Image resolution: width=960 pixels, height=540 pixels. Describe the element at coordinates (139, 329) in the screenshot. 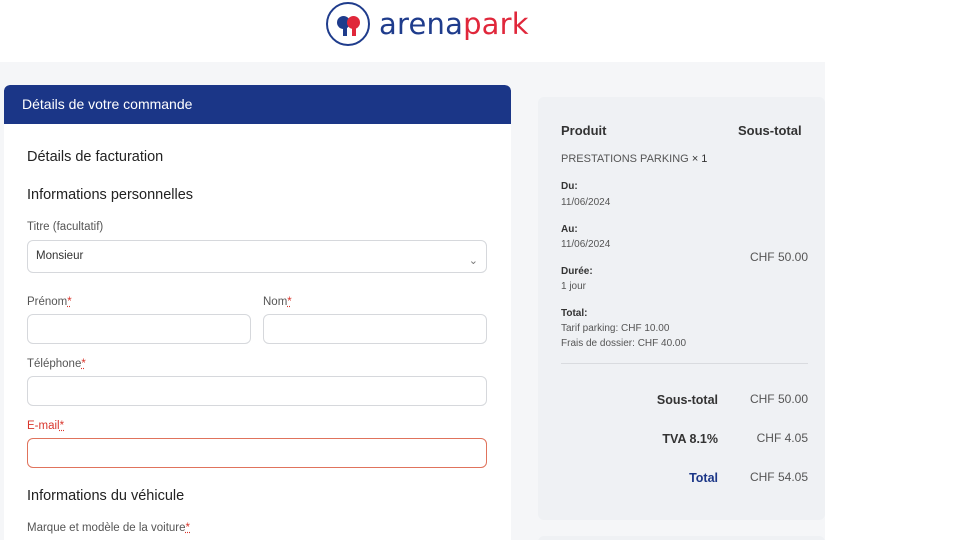

I see `firstname-input` at that location.